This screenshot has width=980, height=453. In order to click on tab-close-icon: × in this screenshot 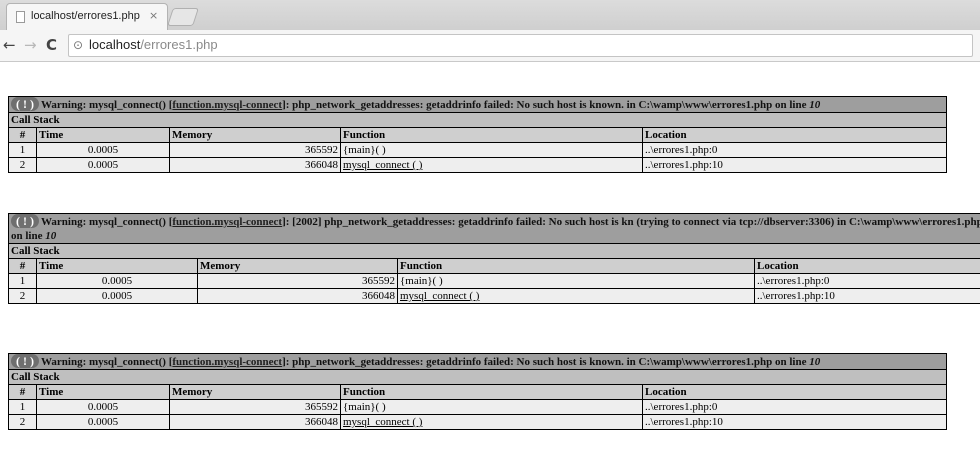, I will do `click(153, 15)`.